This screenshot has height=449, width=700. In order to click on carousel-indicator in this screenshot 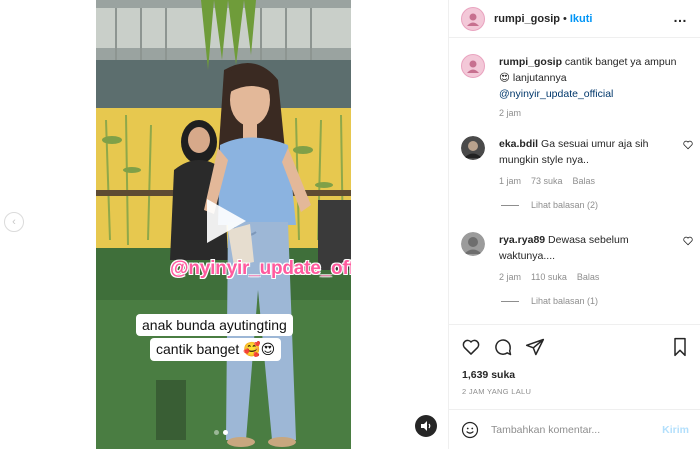, I will do `click(221, 432)`.